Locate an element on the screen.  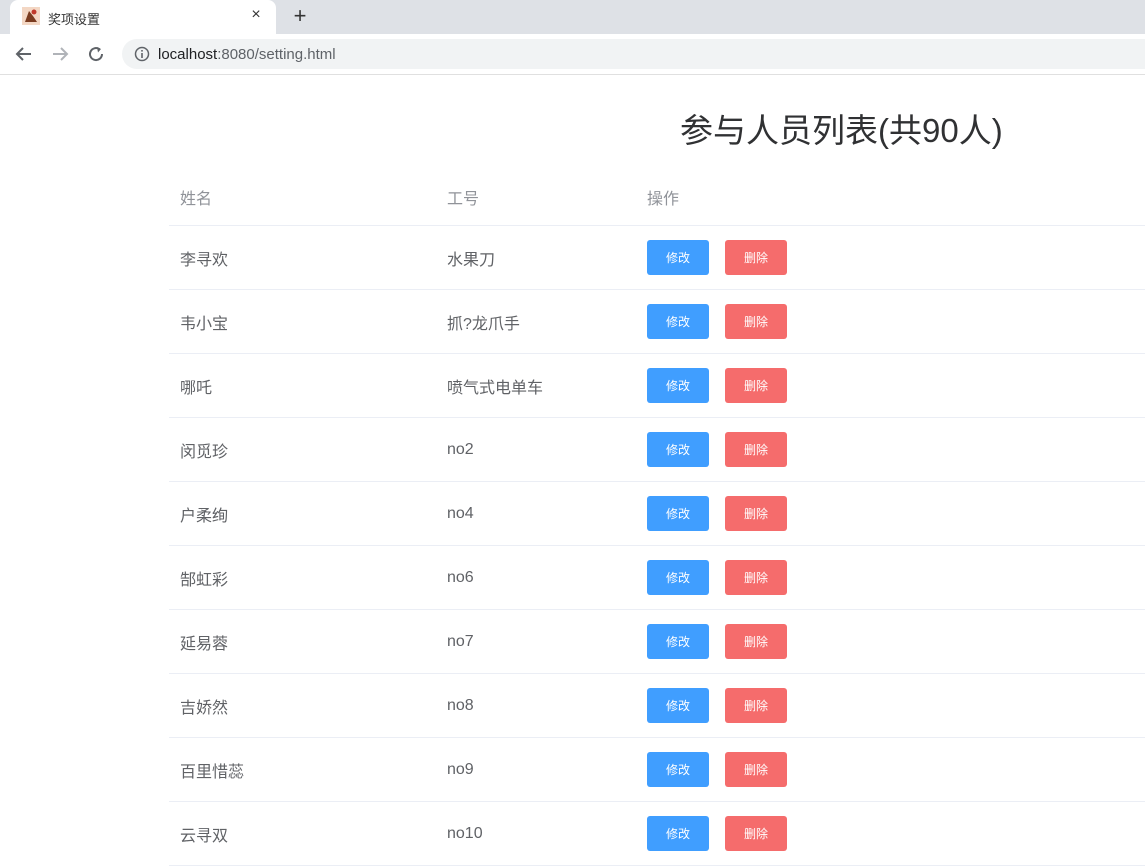
table-row: 吉娇然 no8 修改 删除 is located at coordinates (657, 706).